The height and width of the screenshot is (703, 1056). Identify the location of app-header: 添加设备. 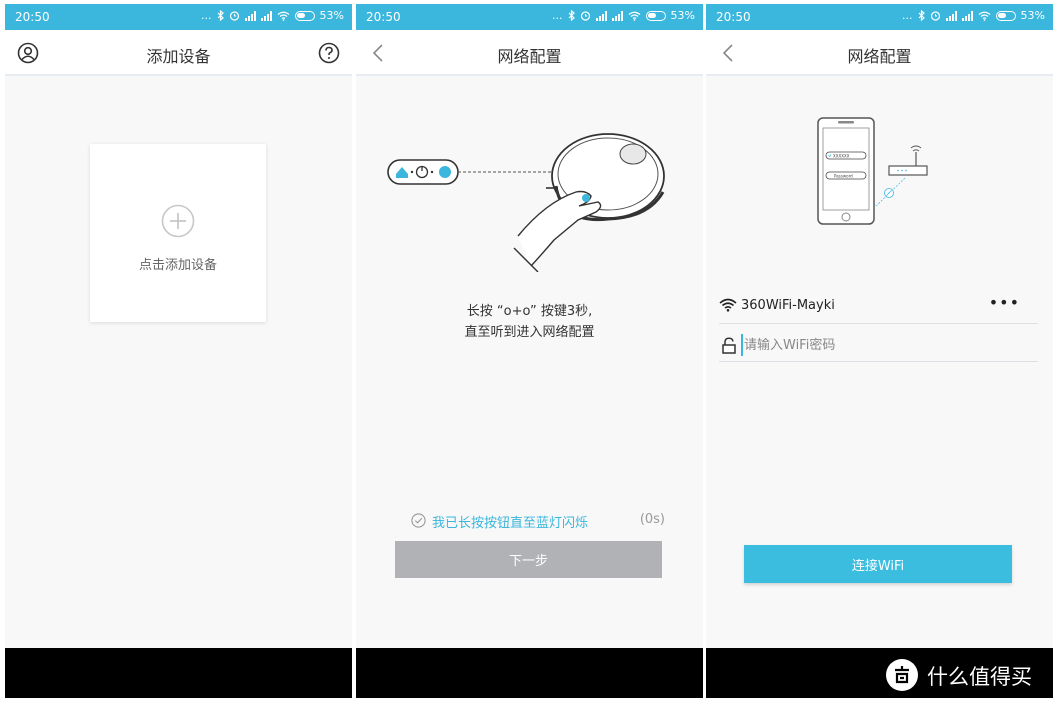
(178, 53).